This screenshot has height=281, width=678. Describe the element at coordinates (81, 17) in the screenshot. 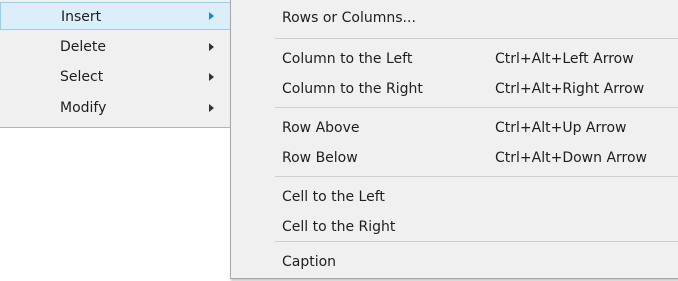

I see `menu-item-label: Insert` at that location.